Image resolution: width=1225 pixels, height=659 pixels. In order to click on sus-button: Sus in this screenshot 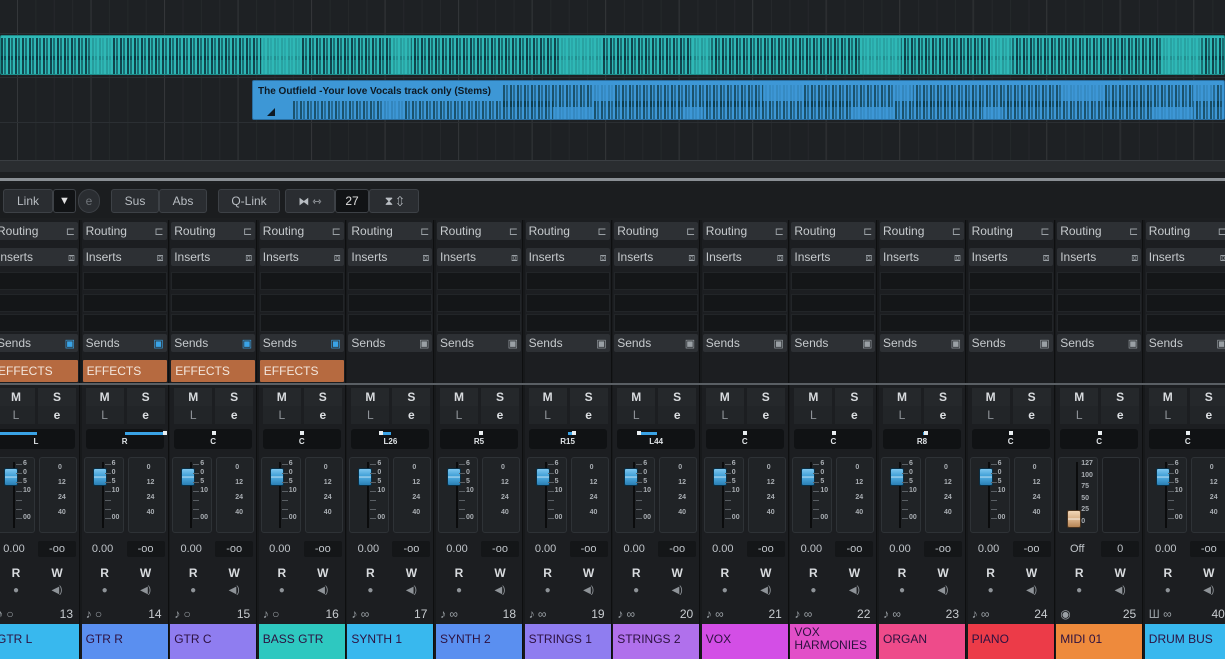, I will do `click(135, 201)`.